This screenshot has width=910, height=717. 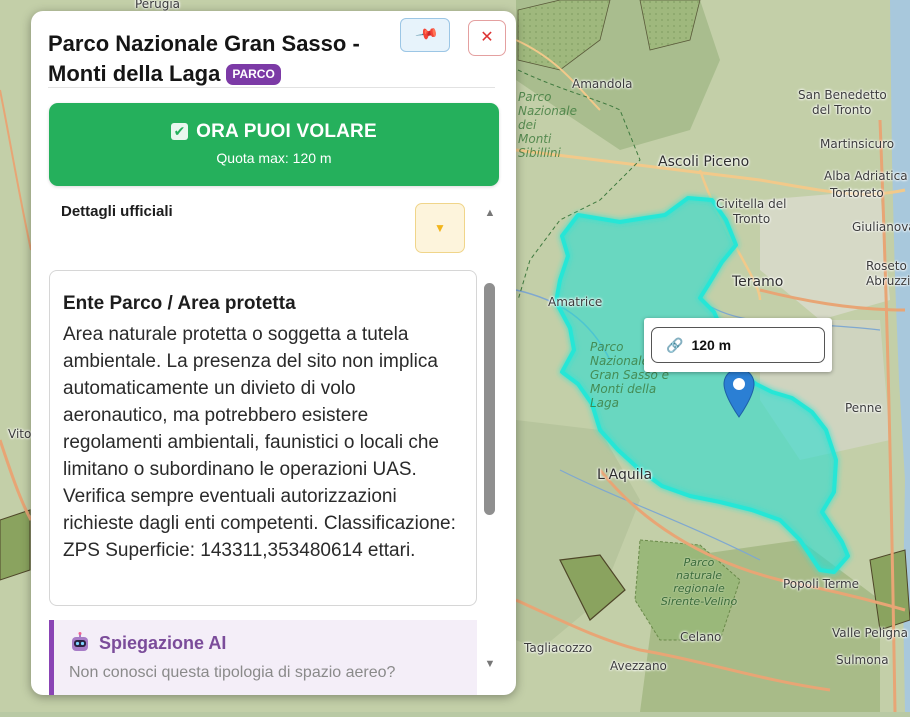 I want to click on place-alba: Alba Adriatica, so click(x=866, y=176).